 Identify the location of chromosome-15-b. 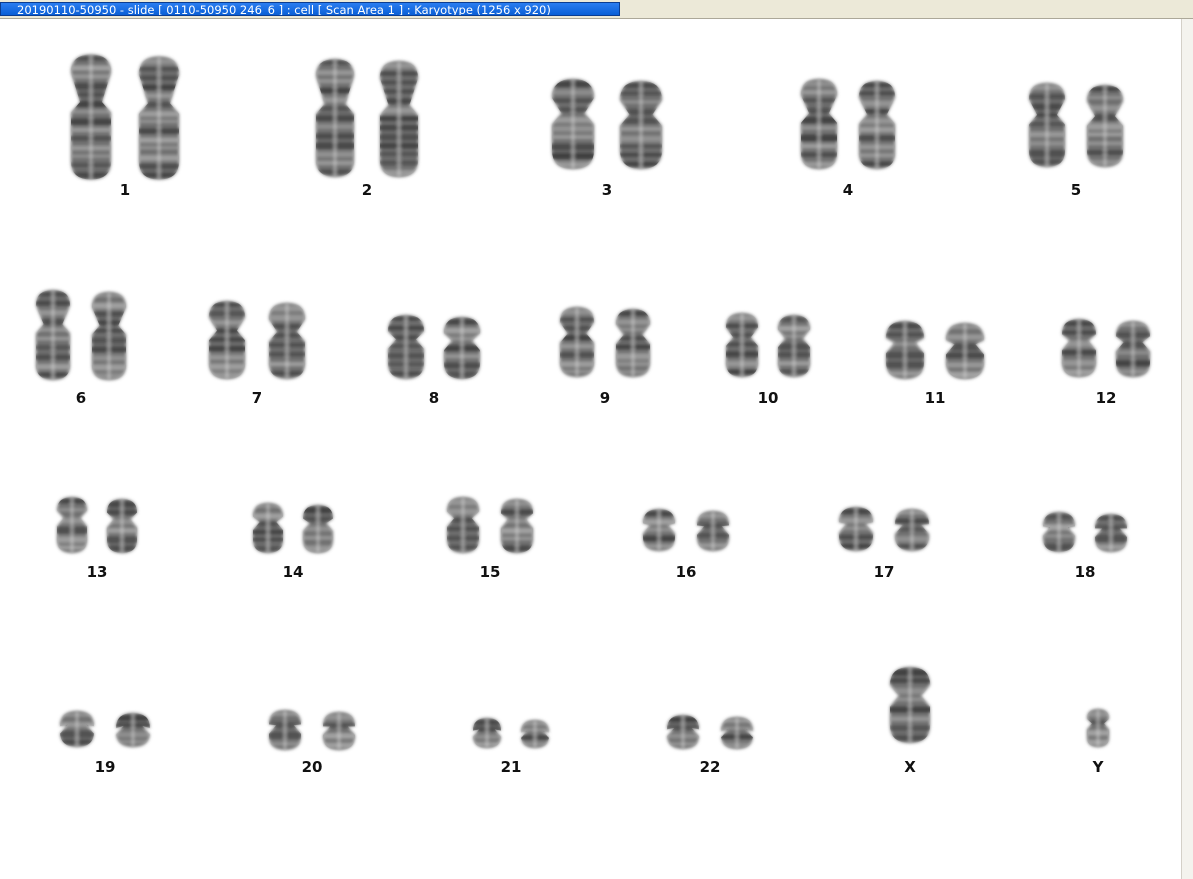
(517, 526).